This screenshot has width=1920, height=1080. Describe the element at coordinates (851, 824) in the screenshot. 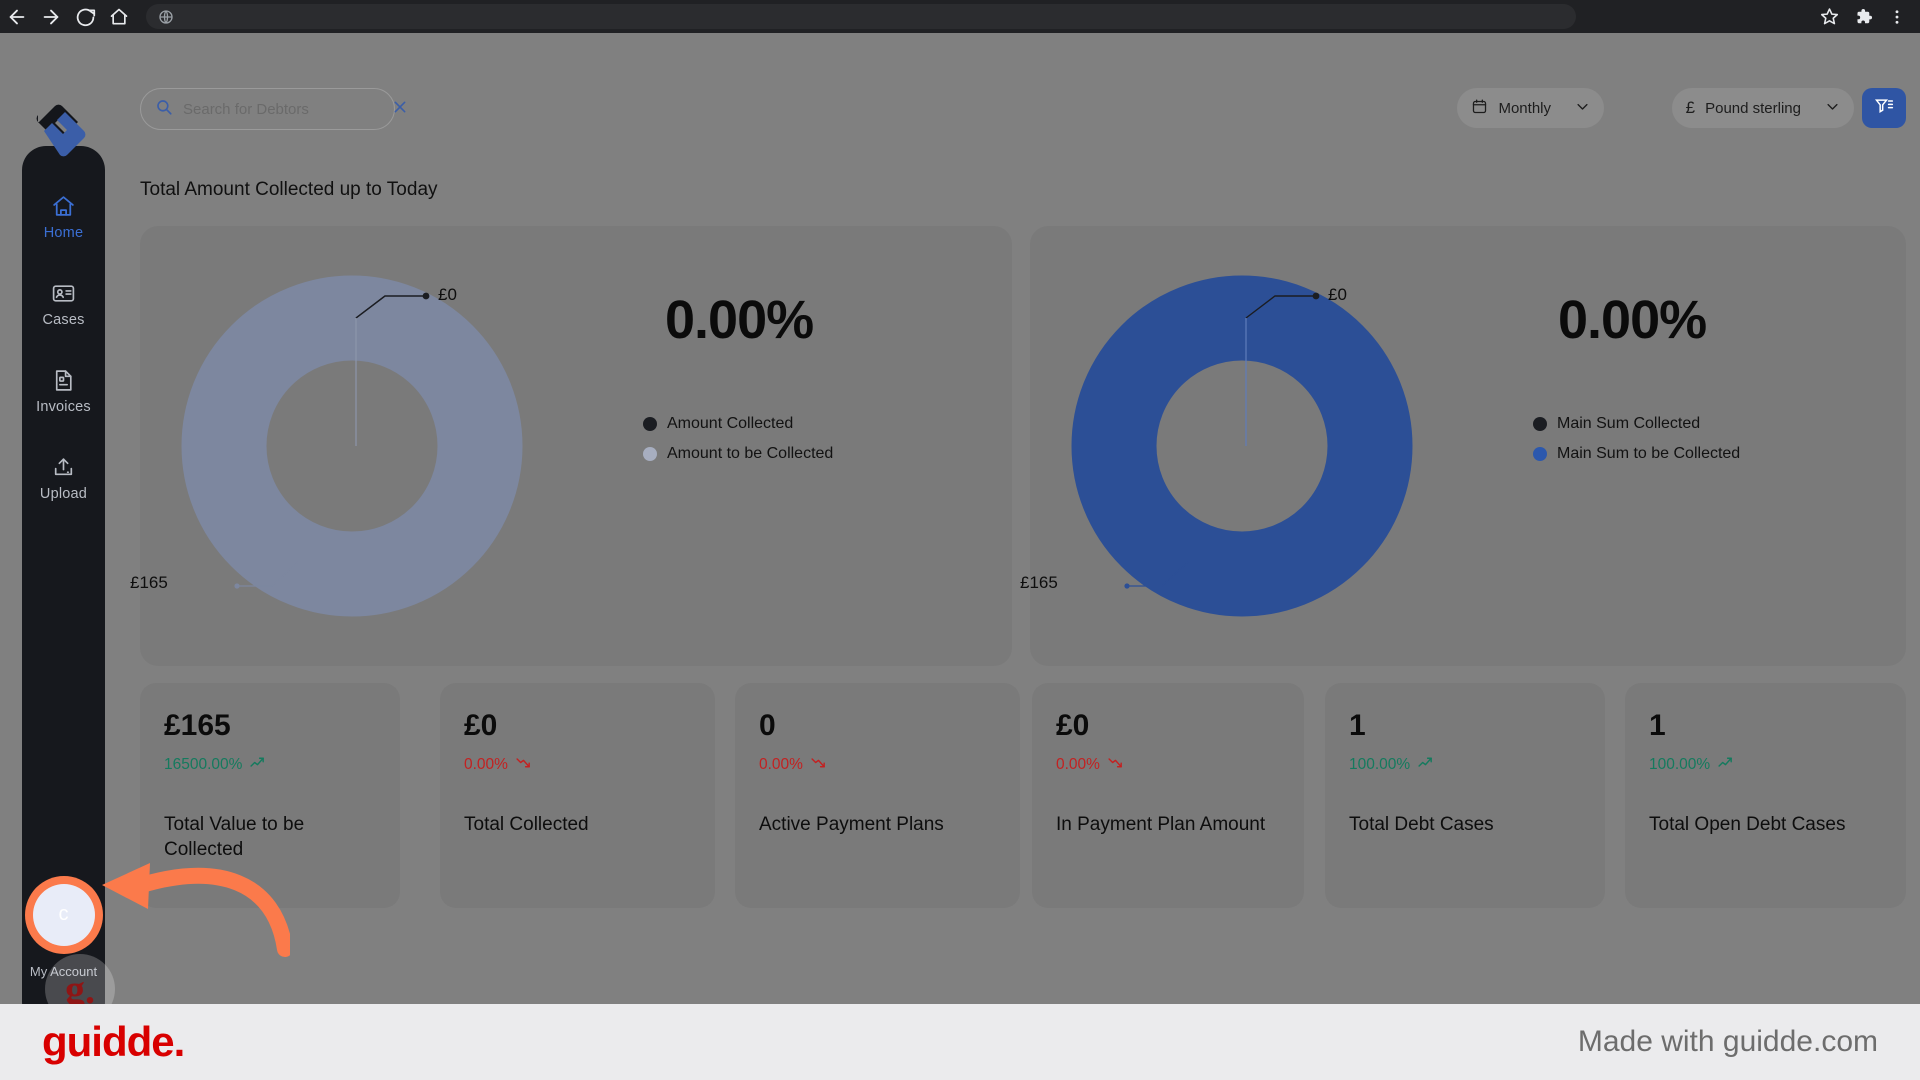

I see `kpi-caption: Active Payment Plans` at that location.